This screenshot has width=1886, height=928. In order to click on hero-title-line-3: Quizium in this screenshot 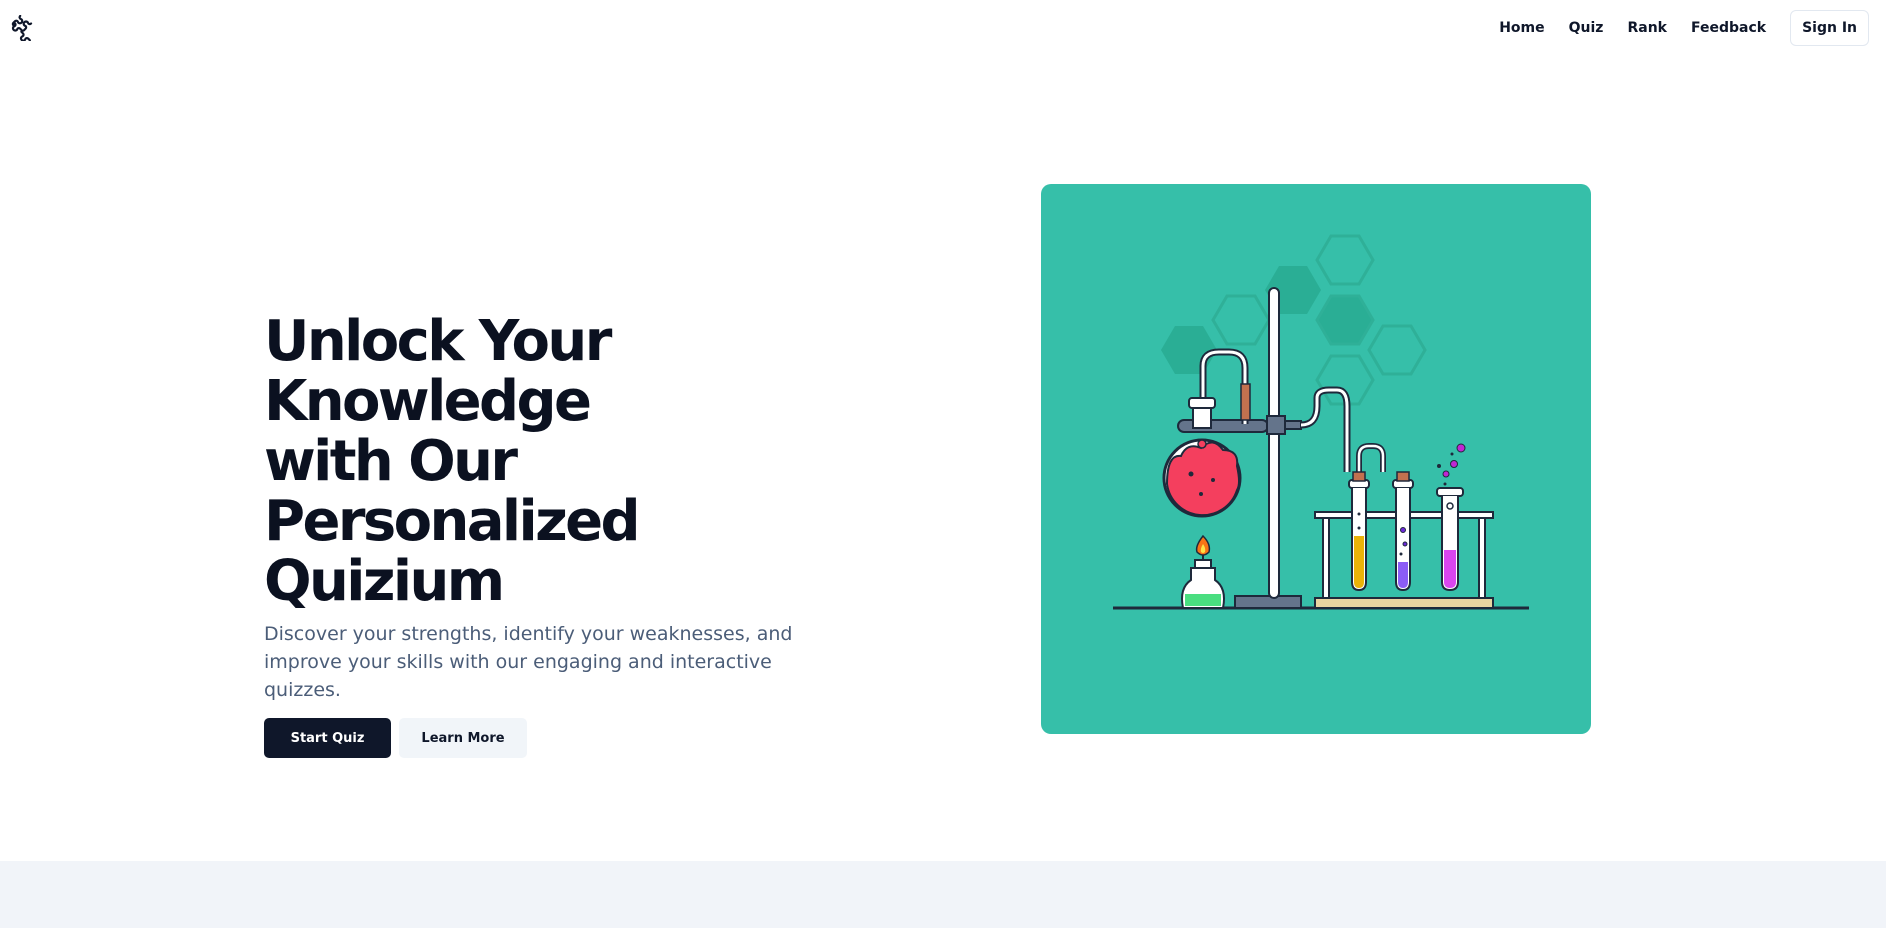, I will do `click(384, 581)`.